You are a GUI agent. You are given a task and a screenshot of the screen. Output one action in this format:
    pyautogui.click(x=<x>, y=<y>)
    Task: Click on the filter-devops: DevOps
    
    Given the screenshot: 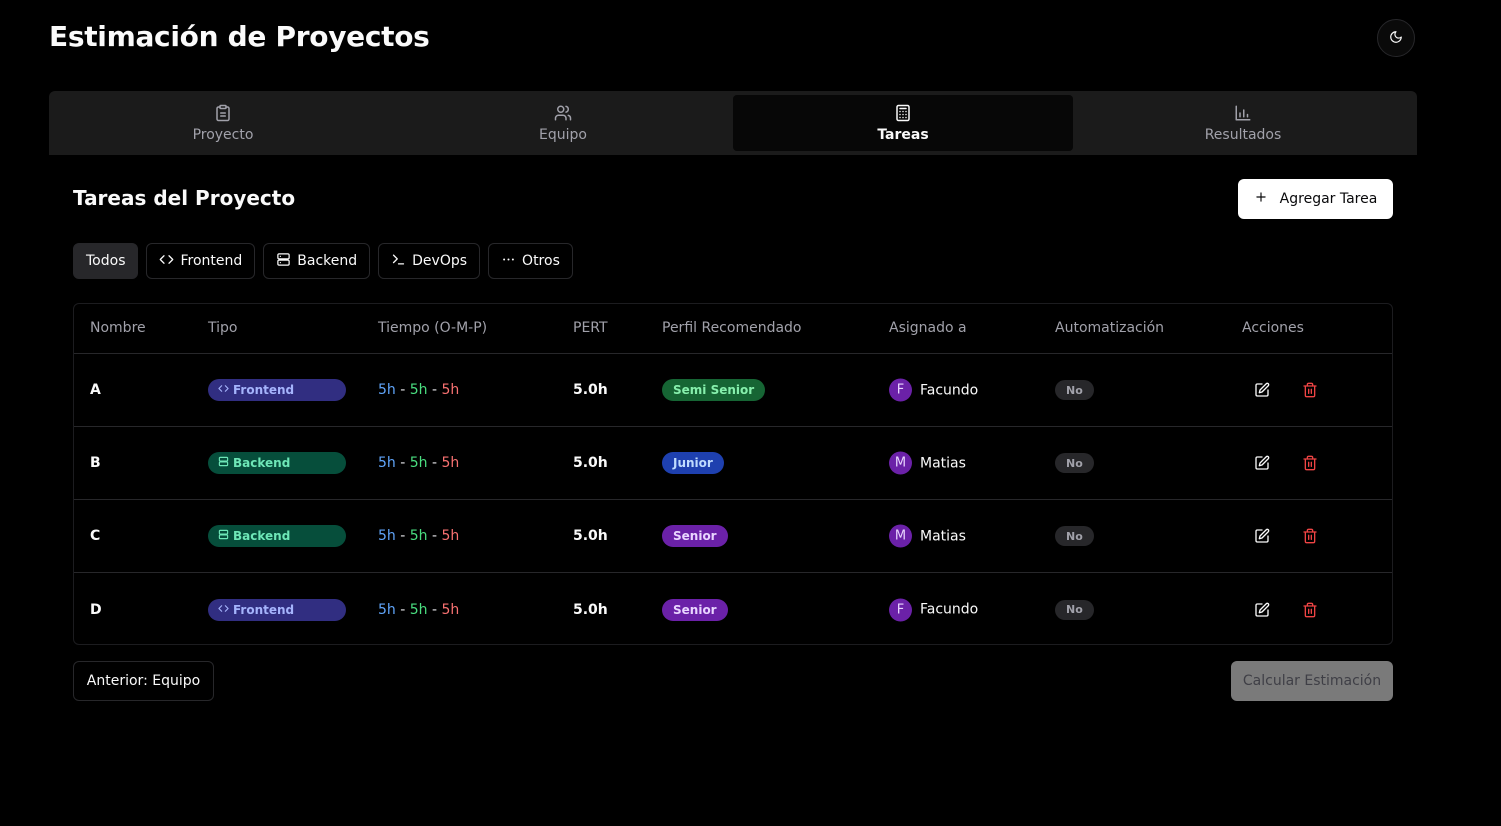 What is the action you would take?
    pyautogui.click(x=429, y=261)
    